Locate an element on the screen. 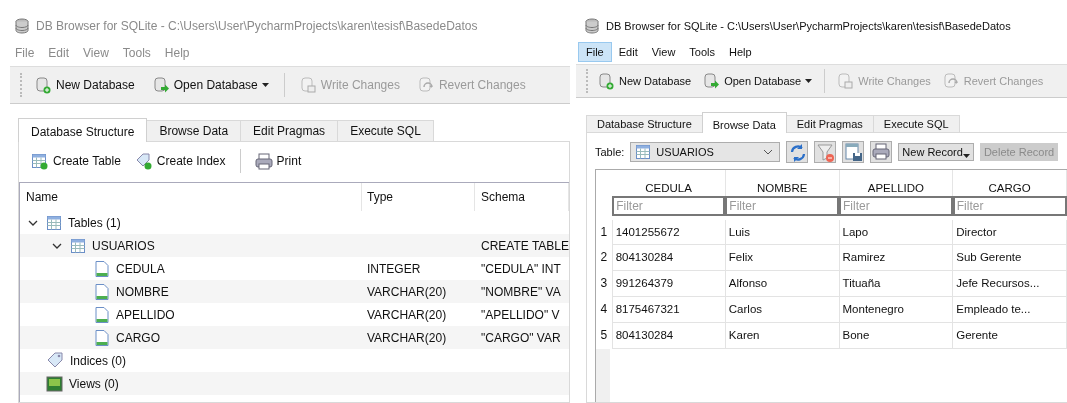 This screenshot has height=403, width=1067. tab: Browse Data is located at coordinates (744, 122).